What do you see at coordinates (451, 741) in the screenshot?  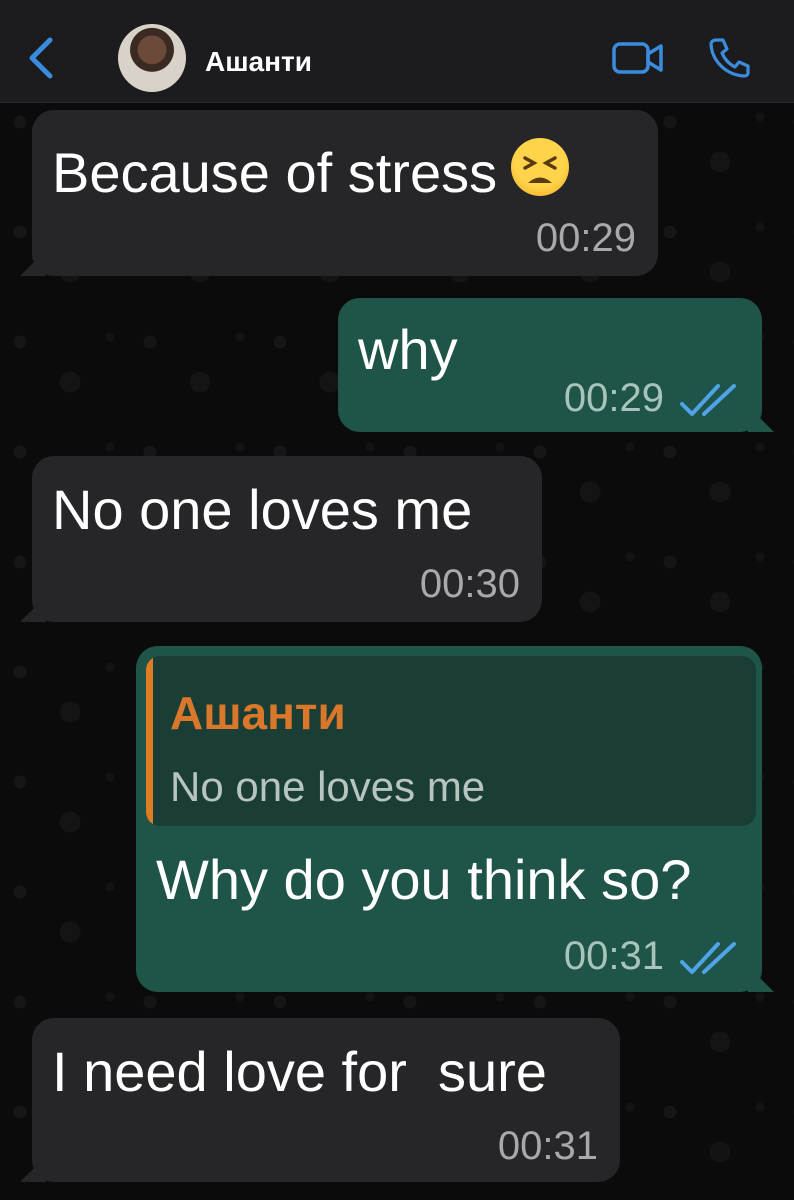 I see `reply-quote: Ашанти No one loves me` at bounding box center [451, 741].